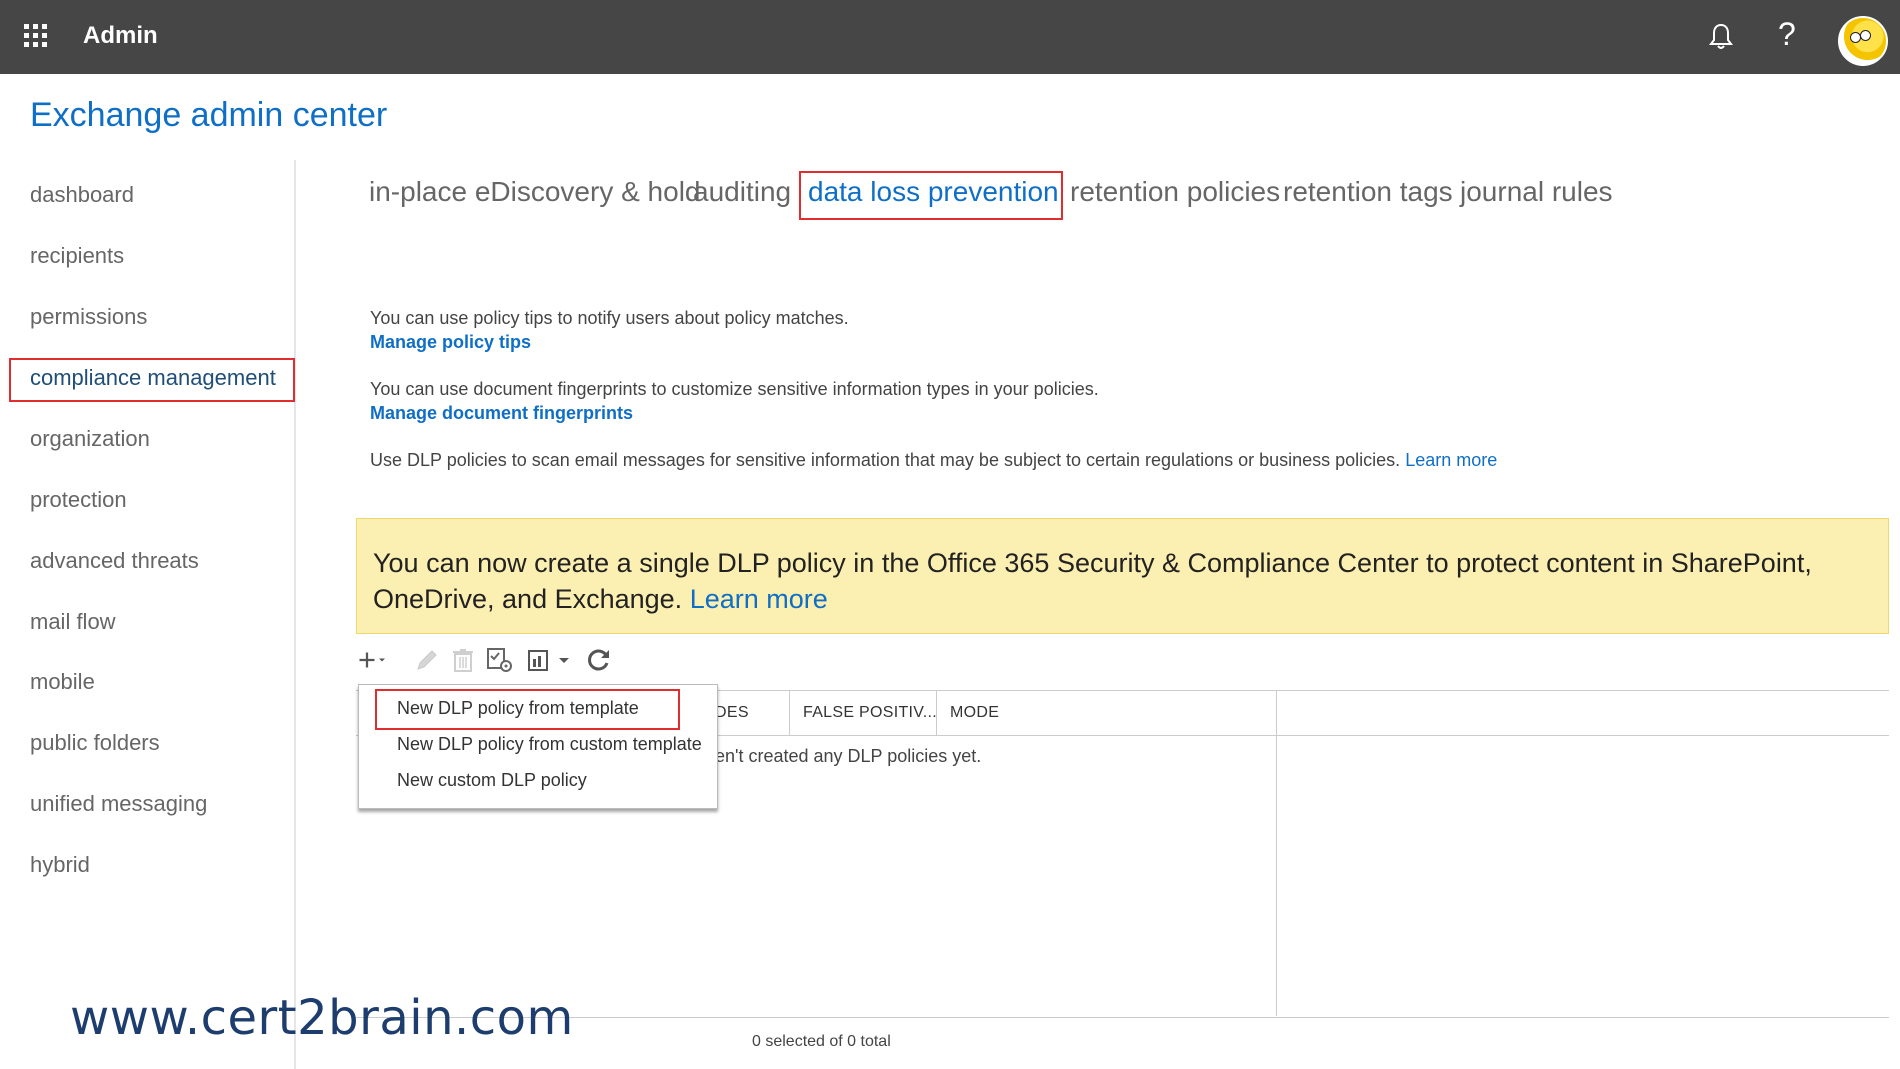  Describe the element at coordinates (950, 37) in the screenshot. I see `top-bar: Admin ?` at that location.